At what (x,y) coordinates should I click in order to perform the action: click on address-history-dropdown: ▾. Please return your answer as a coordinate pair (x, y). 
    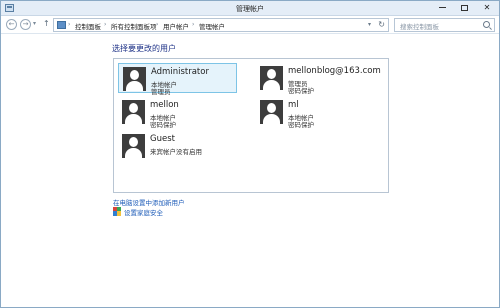
    Looking at the image, I should click on (369, 24).